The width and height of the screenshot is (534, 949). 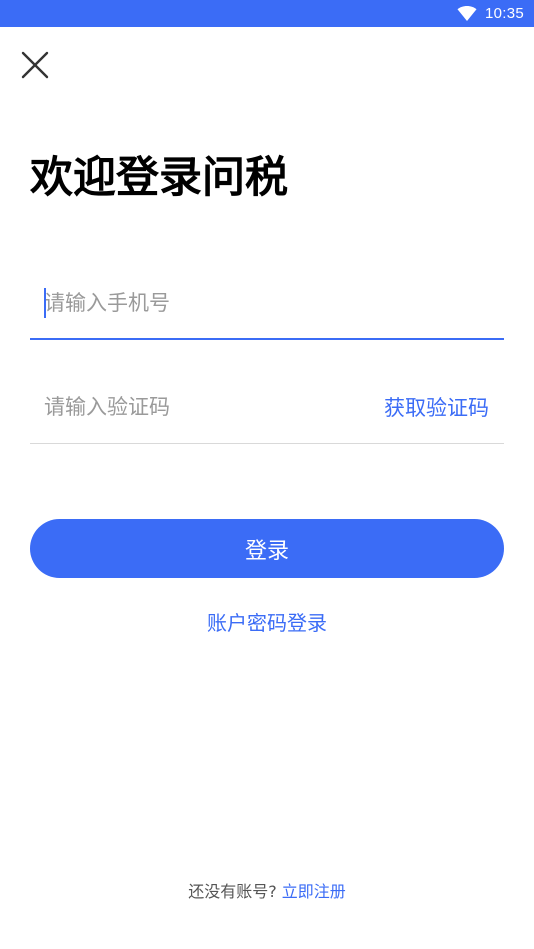 I want to click on register-link: 立即注册, so click(x=314, y=891).